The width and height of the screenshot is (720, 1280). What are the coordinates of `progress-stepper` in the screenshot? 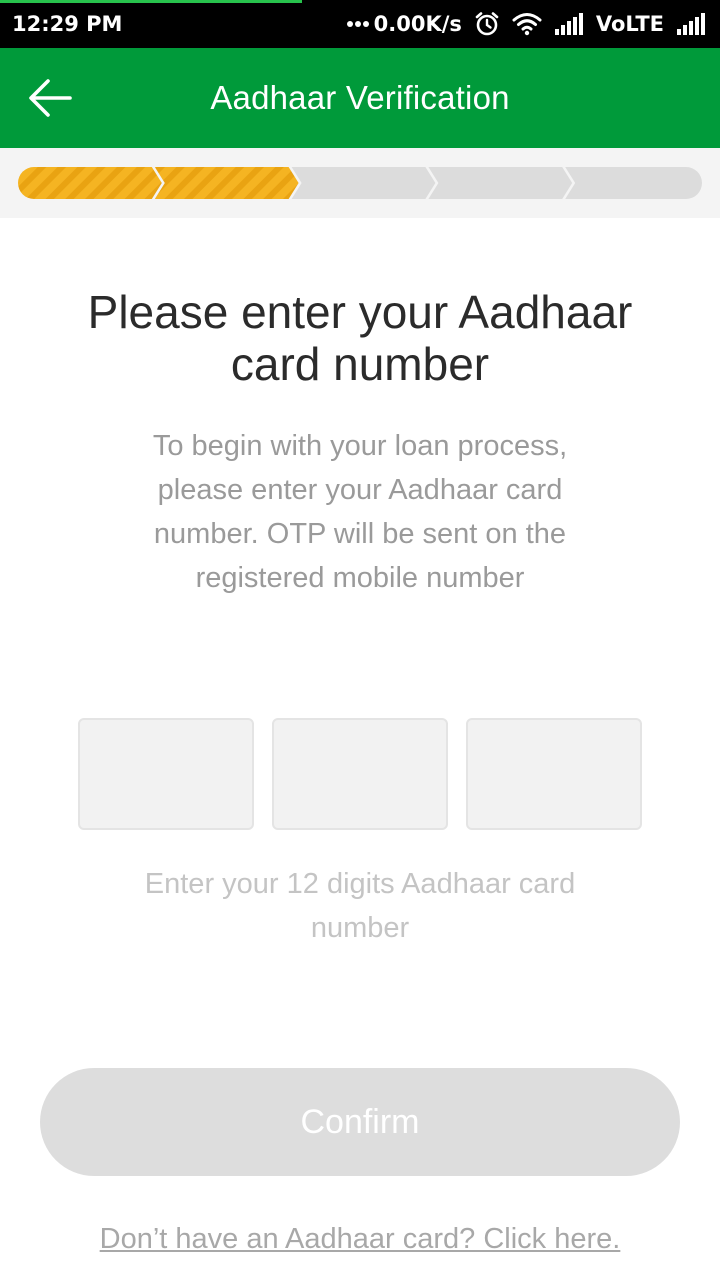 It's located at (360, 183).